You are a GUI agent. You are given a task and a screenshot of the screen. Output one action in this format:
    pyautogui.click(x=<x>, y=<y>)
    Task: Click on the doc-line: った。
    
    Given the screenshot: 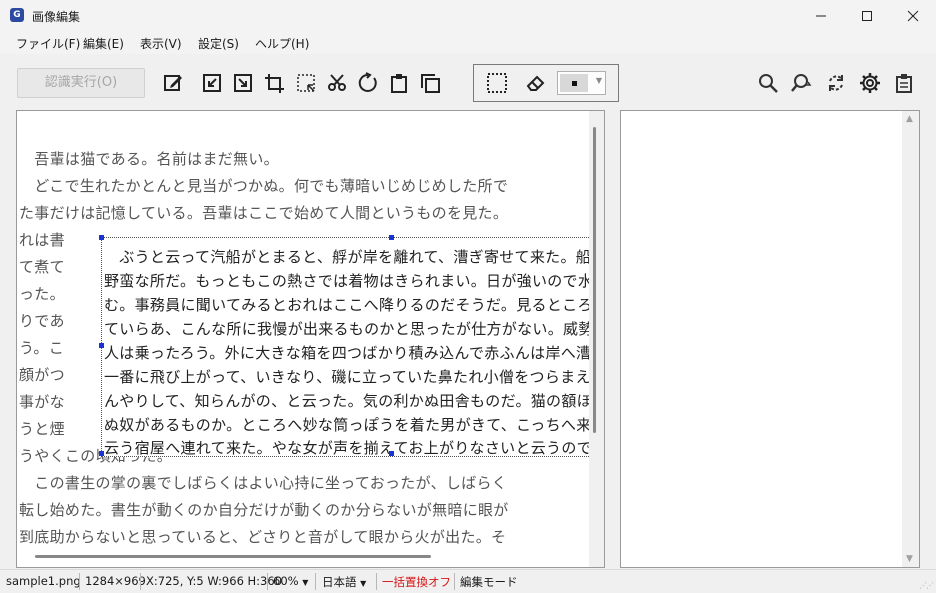 What is the action you would take?
    pyautogui.click(x=42, y=294)
    